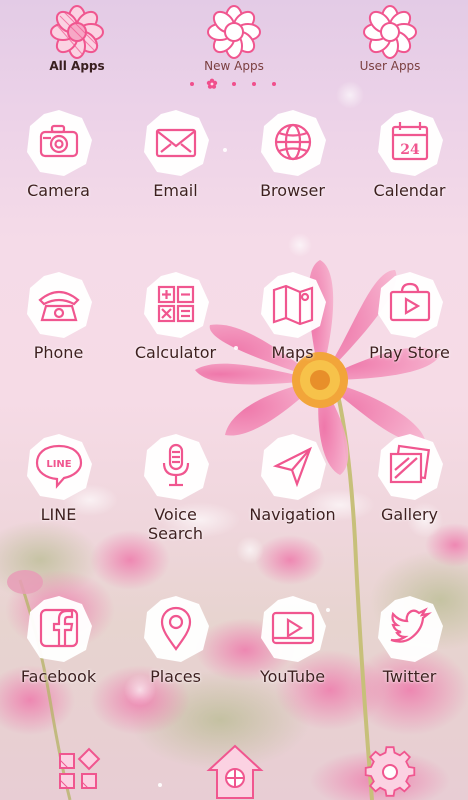 The height and width of the screenshot is (800, 468). I want to click on app-label: Play Store, so click(409, 352).